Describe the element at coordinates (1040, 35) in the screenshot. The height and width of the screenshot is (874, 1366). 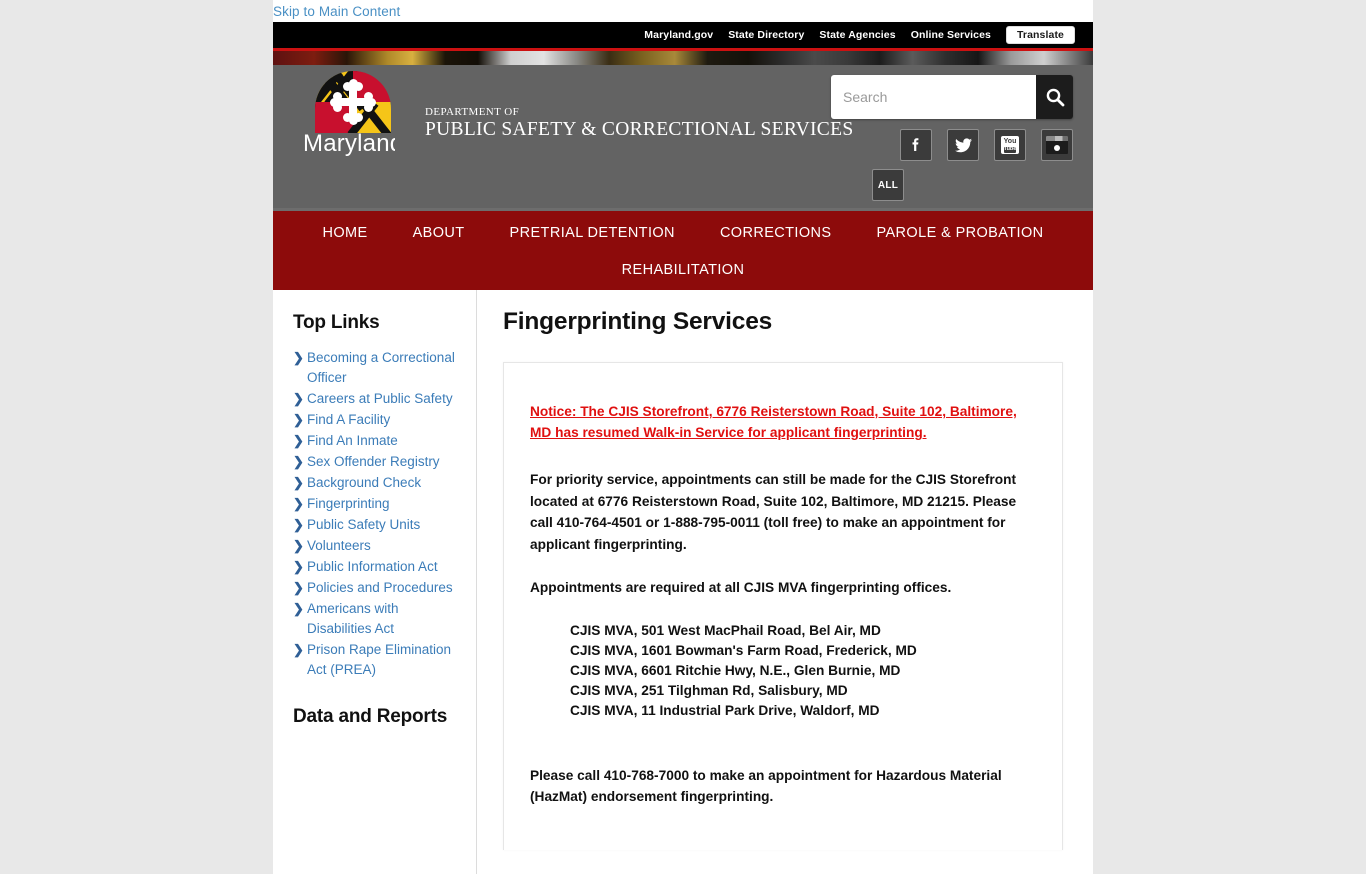
I see `translate-button: Translate` at that location.